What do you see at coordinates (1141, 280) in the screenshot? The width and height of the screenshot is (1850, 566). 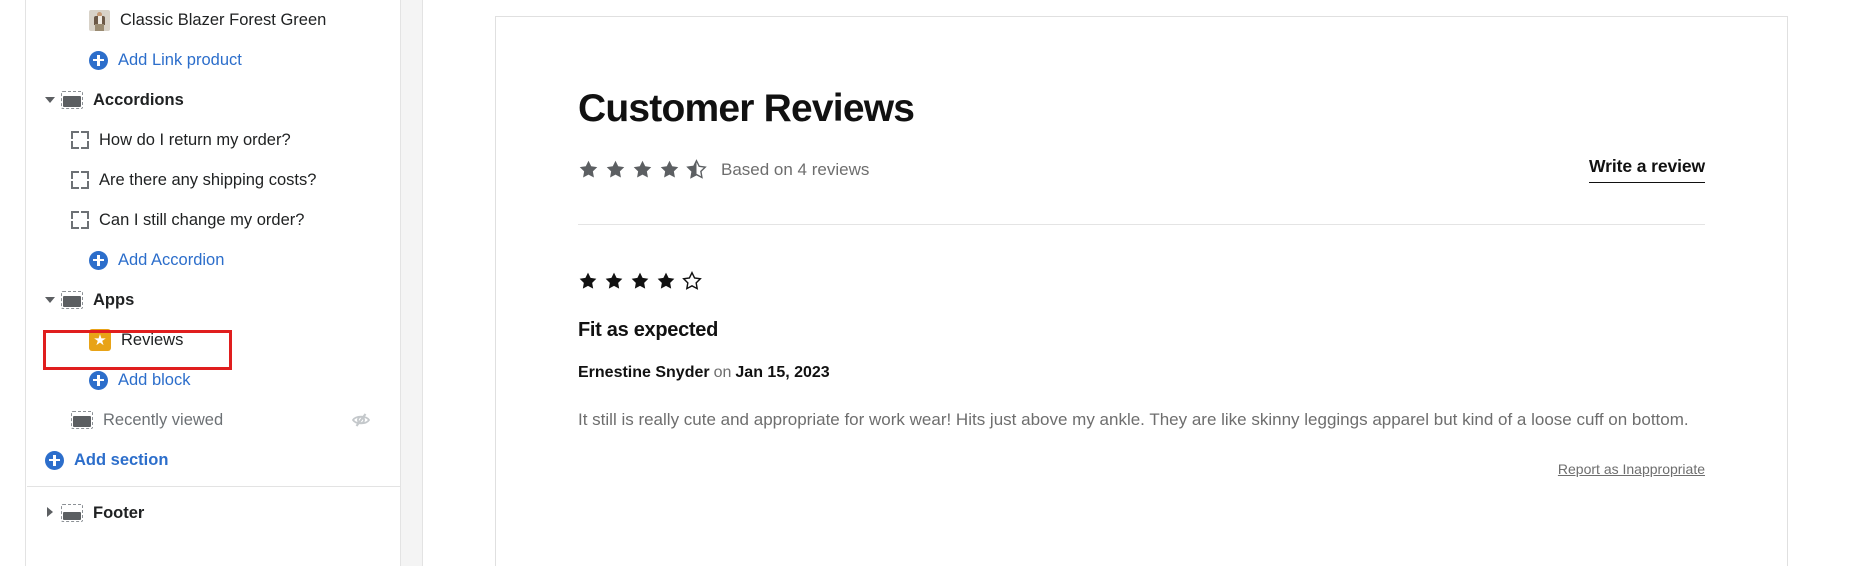 I see `review-rating-stars` at bounding box center [1141, 280].